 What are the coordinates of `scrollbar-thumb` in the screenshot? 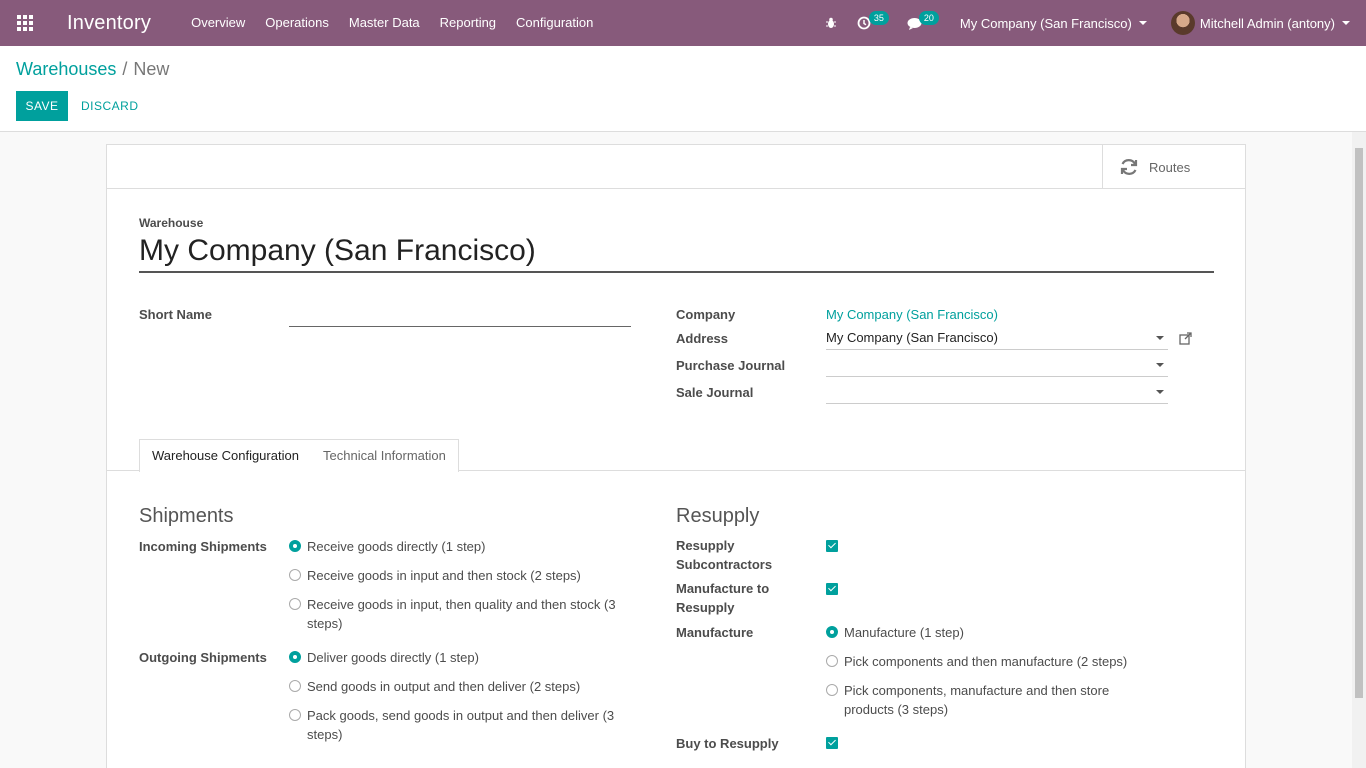 It's located at (1359, 423).